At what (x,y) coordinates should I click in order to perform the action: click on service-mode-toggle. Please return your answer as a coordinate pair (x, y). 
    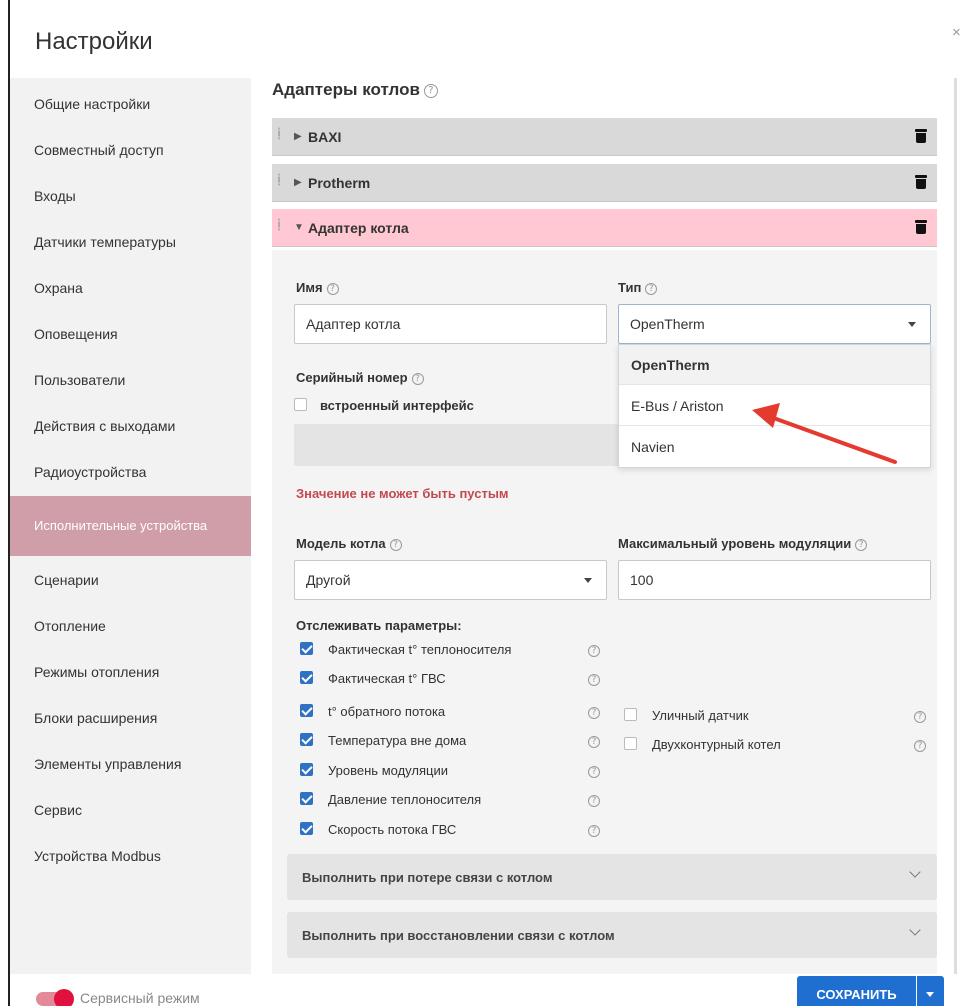
    Looking at the image, I should click on (55, 997).